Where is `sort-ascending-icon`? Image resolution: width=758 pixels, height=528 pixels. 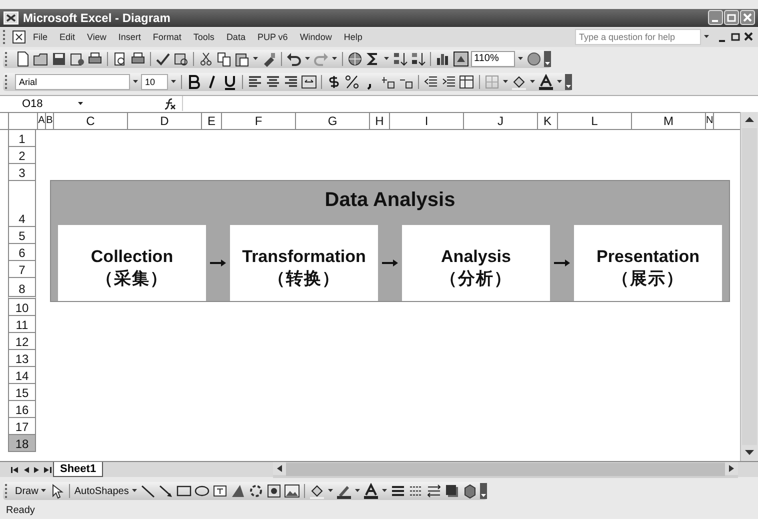 sort-ascending-icon is located at coordinates (400, 58).